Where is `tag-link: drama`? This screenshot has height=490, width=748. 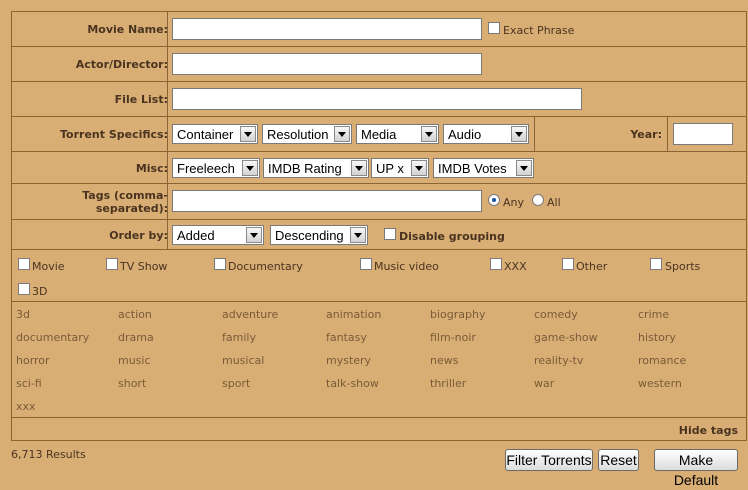 tag-link: drama is located at coordinates (136, 337).